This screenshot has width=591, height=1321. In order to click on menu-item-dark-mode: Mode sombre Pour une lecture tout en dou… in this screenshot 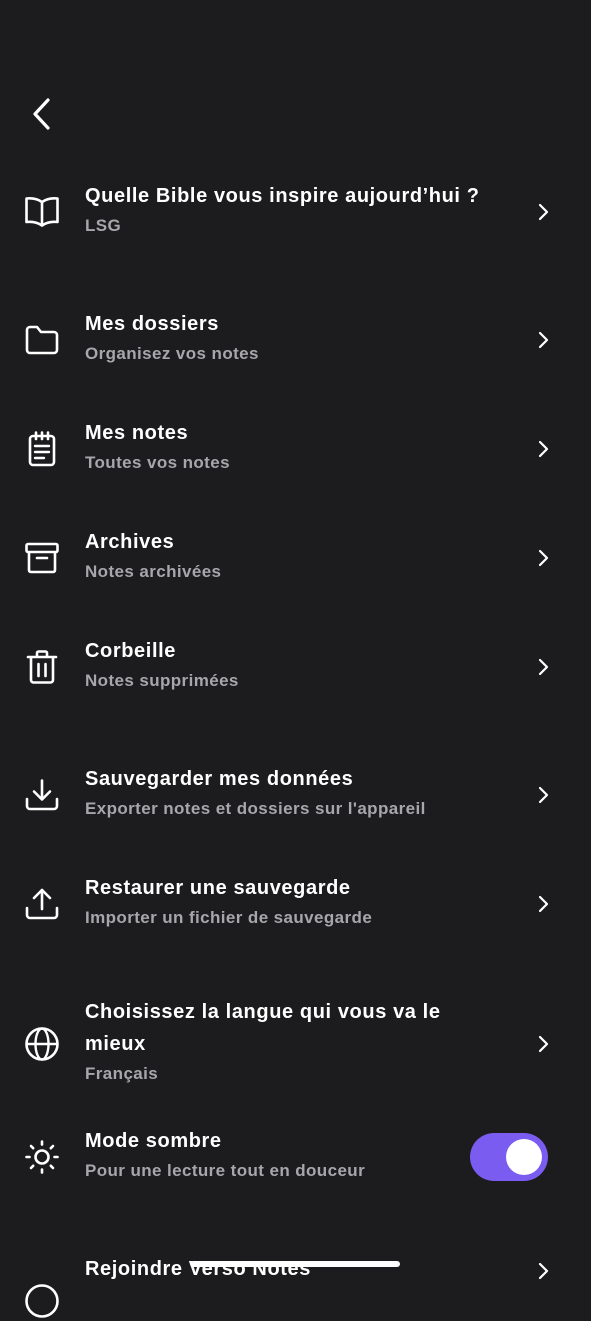, I will do `click(295, 1157)`.